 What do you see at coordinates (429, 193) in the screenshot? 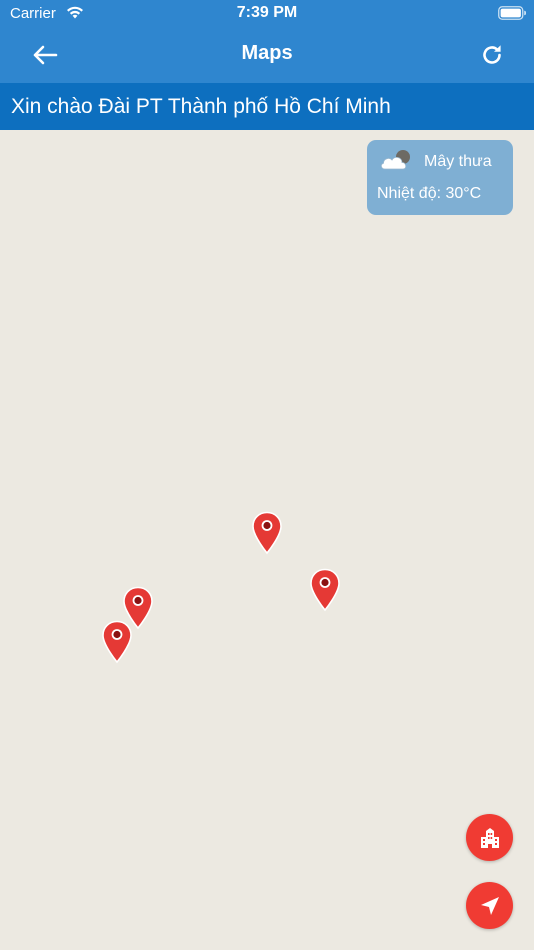
I see `weather-temperature: Nhiệt độ: 30°C` at bounding box center [429, 193].